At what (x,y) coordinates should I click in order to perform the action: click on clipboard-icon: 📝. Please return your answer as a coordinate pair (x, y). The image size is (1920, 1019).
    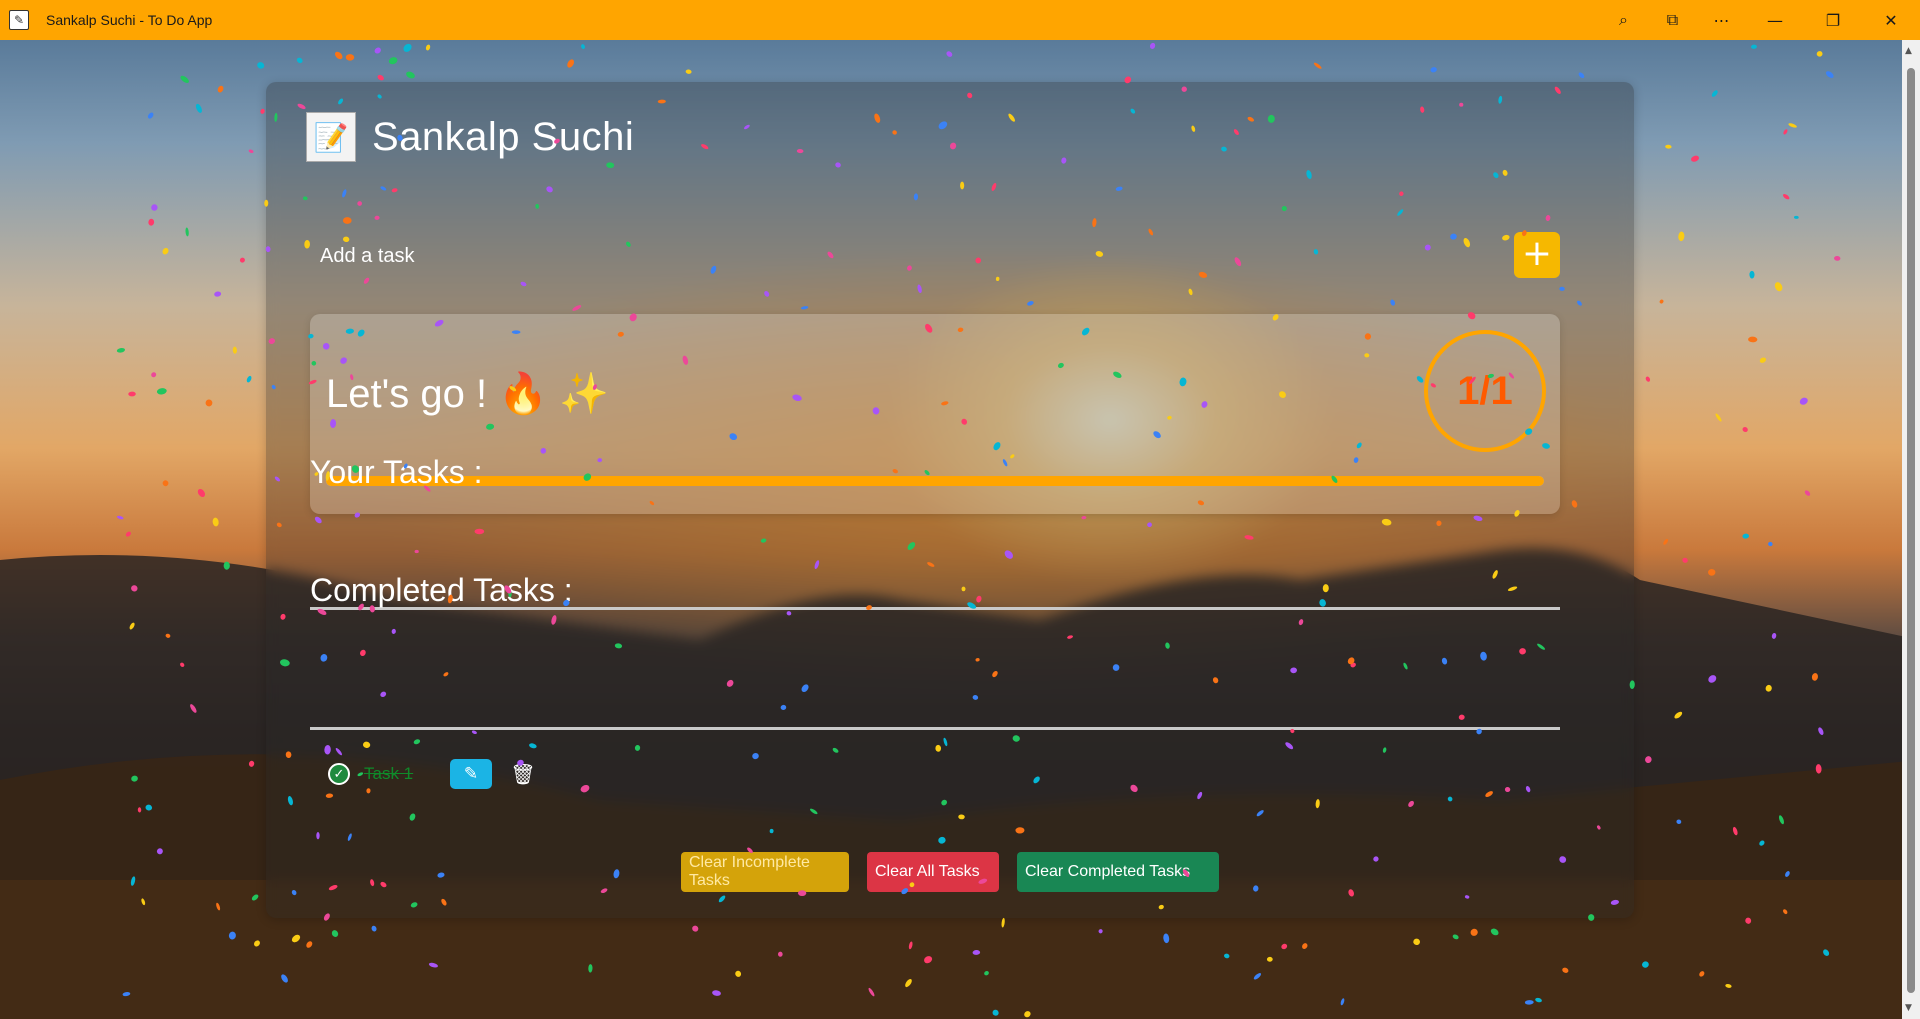
    Looking at the image, I should click on (331, 137).